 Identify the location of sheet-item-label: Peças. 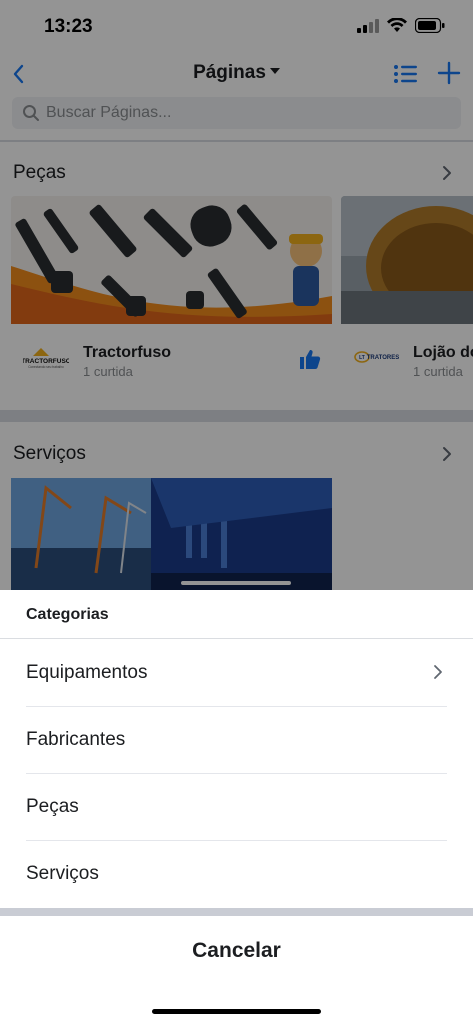
(52, 806).